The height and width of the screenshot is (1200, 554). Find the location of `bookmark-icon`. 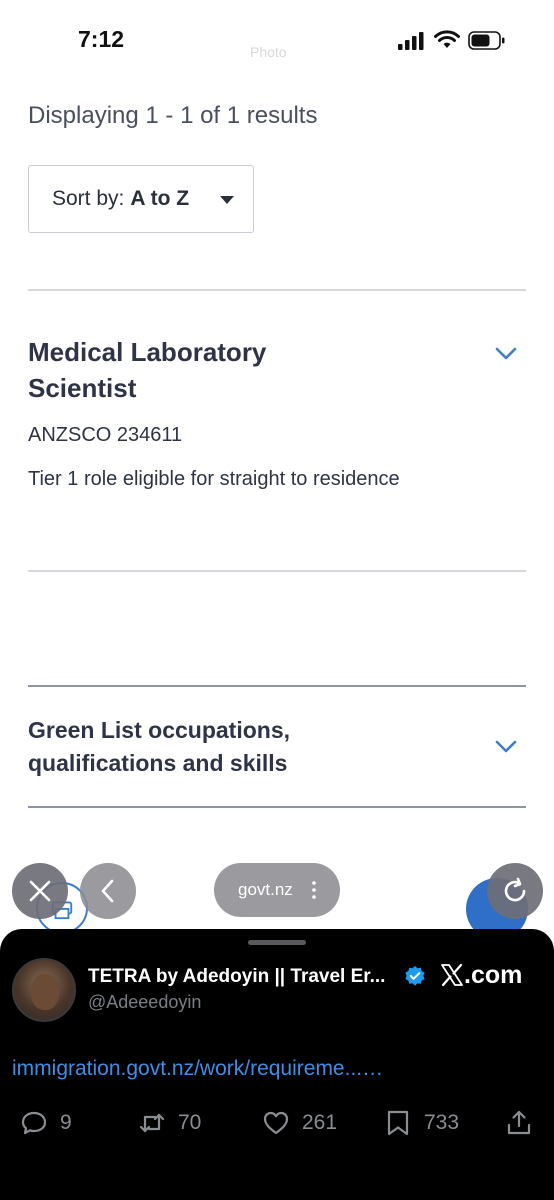

bookmark-icon is located at coordinates (398, 1123).